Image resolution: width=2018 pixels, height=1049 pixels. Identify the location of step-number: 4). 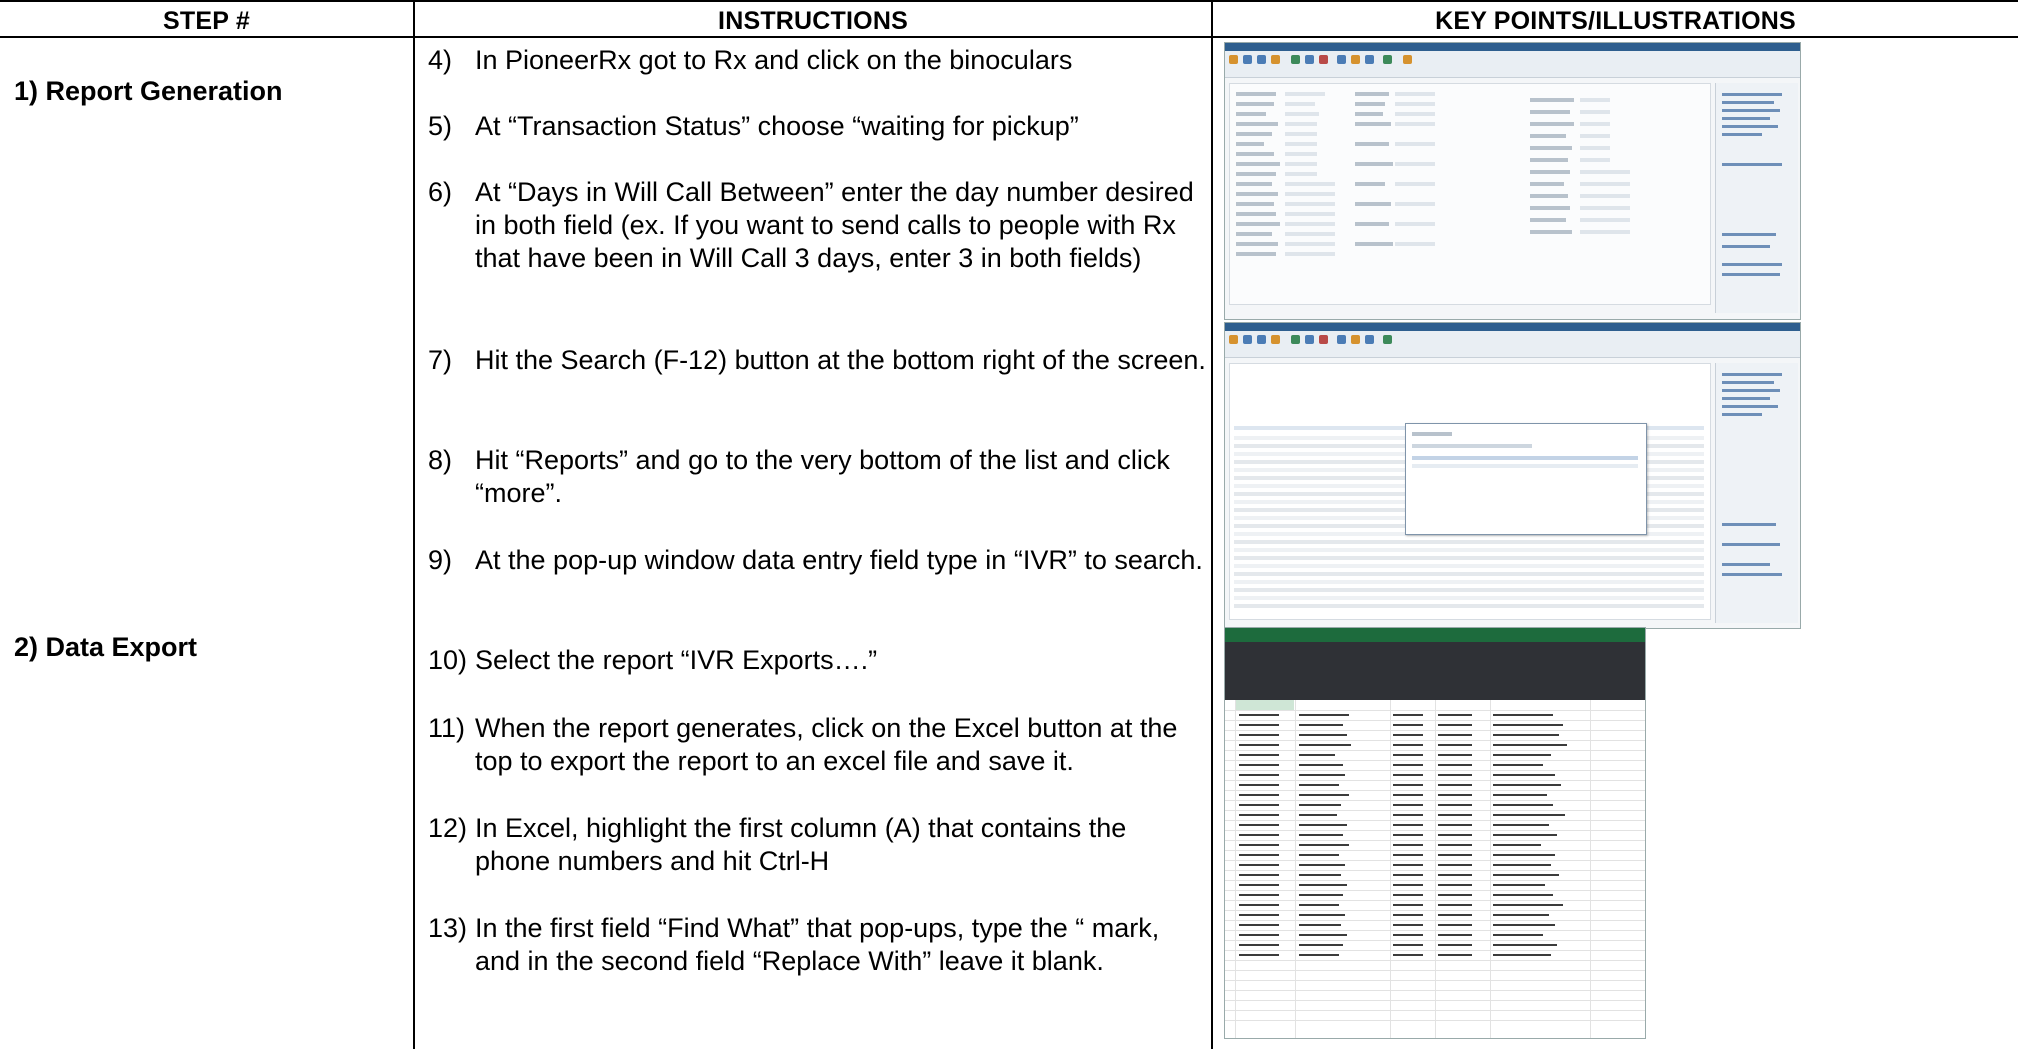
(440, 60).